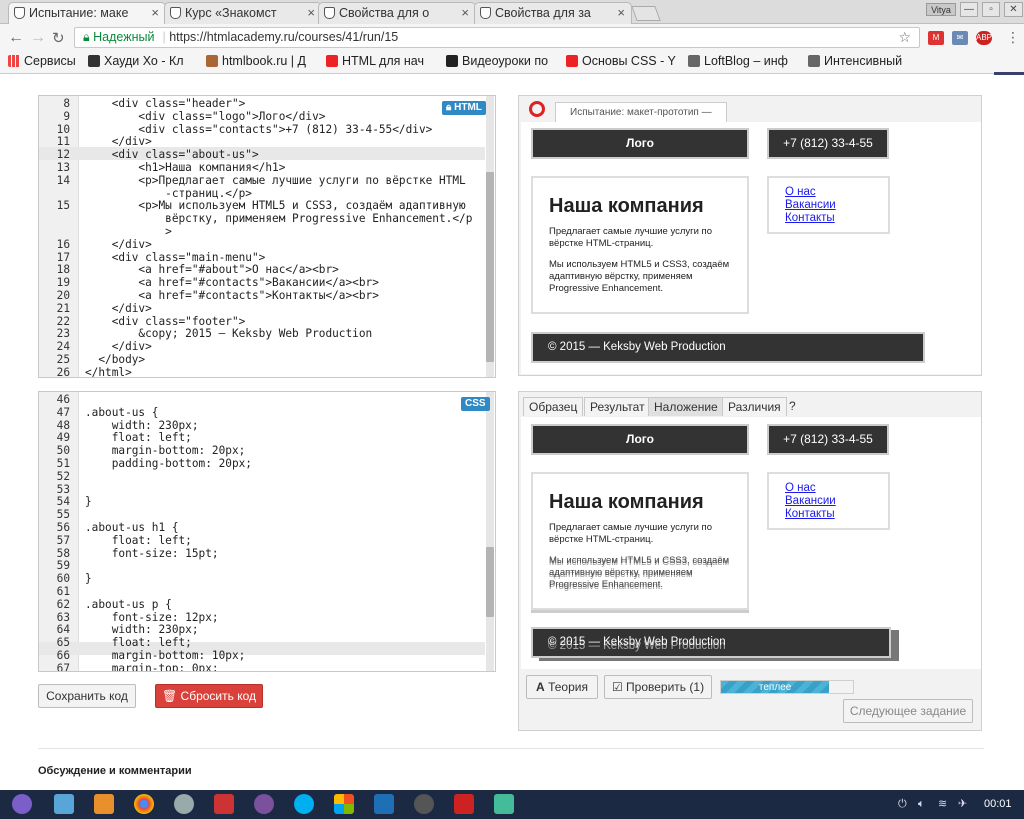  What do you see at coordinates (960, 38) in the screenshot?
I see `mail-extension-icon: ✉` at bounding box center [960, 38].